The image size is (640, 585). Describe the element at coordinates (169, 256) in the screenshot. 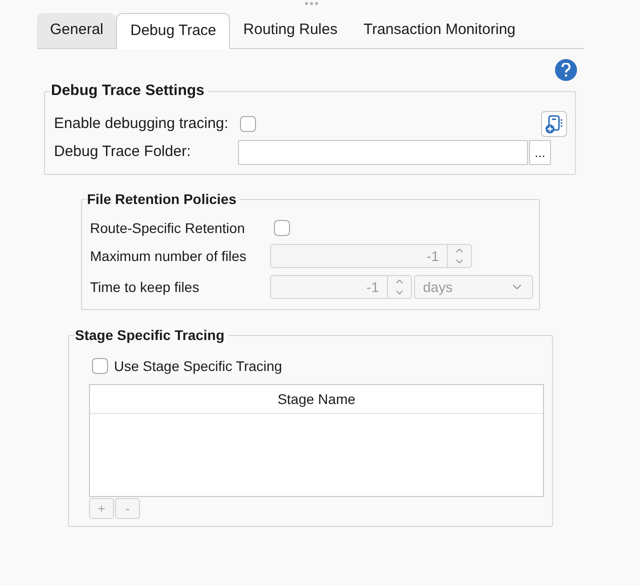

I see `field-label: Maximum number of files` at that location.